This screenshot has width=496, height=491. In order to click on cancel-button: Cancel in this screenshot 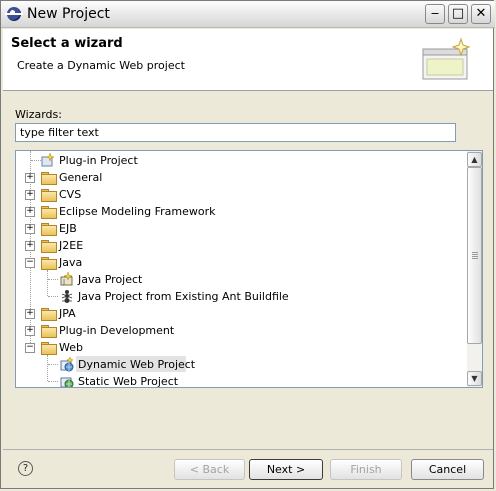, I will do `click(447, 469)`.